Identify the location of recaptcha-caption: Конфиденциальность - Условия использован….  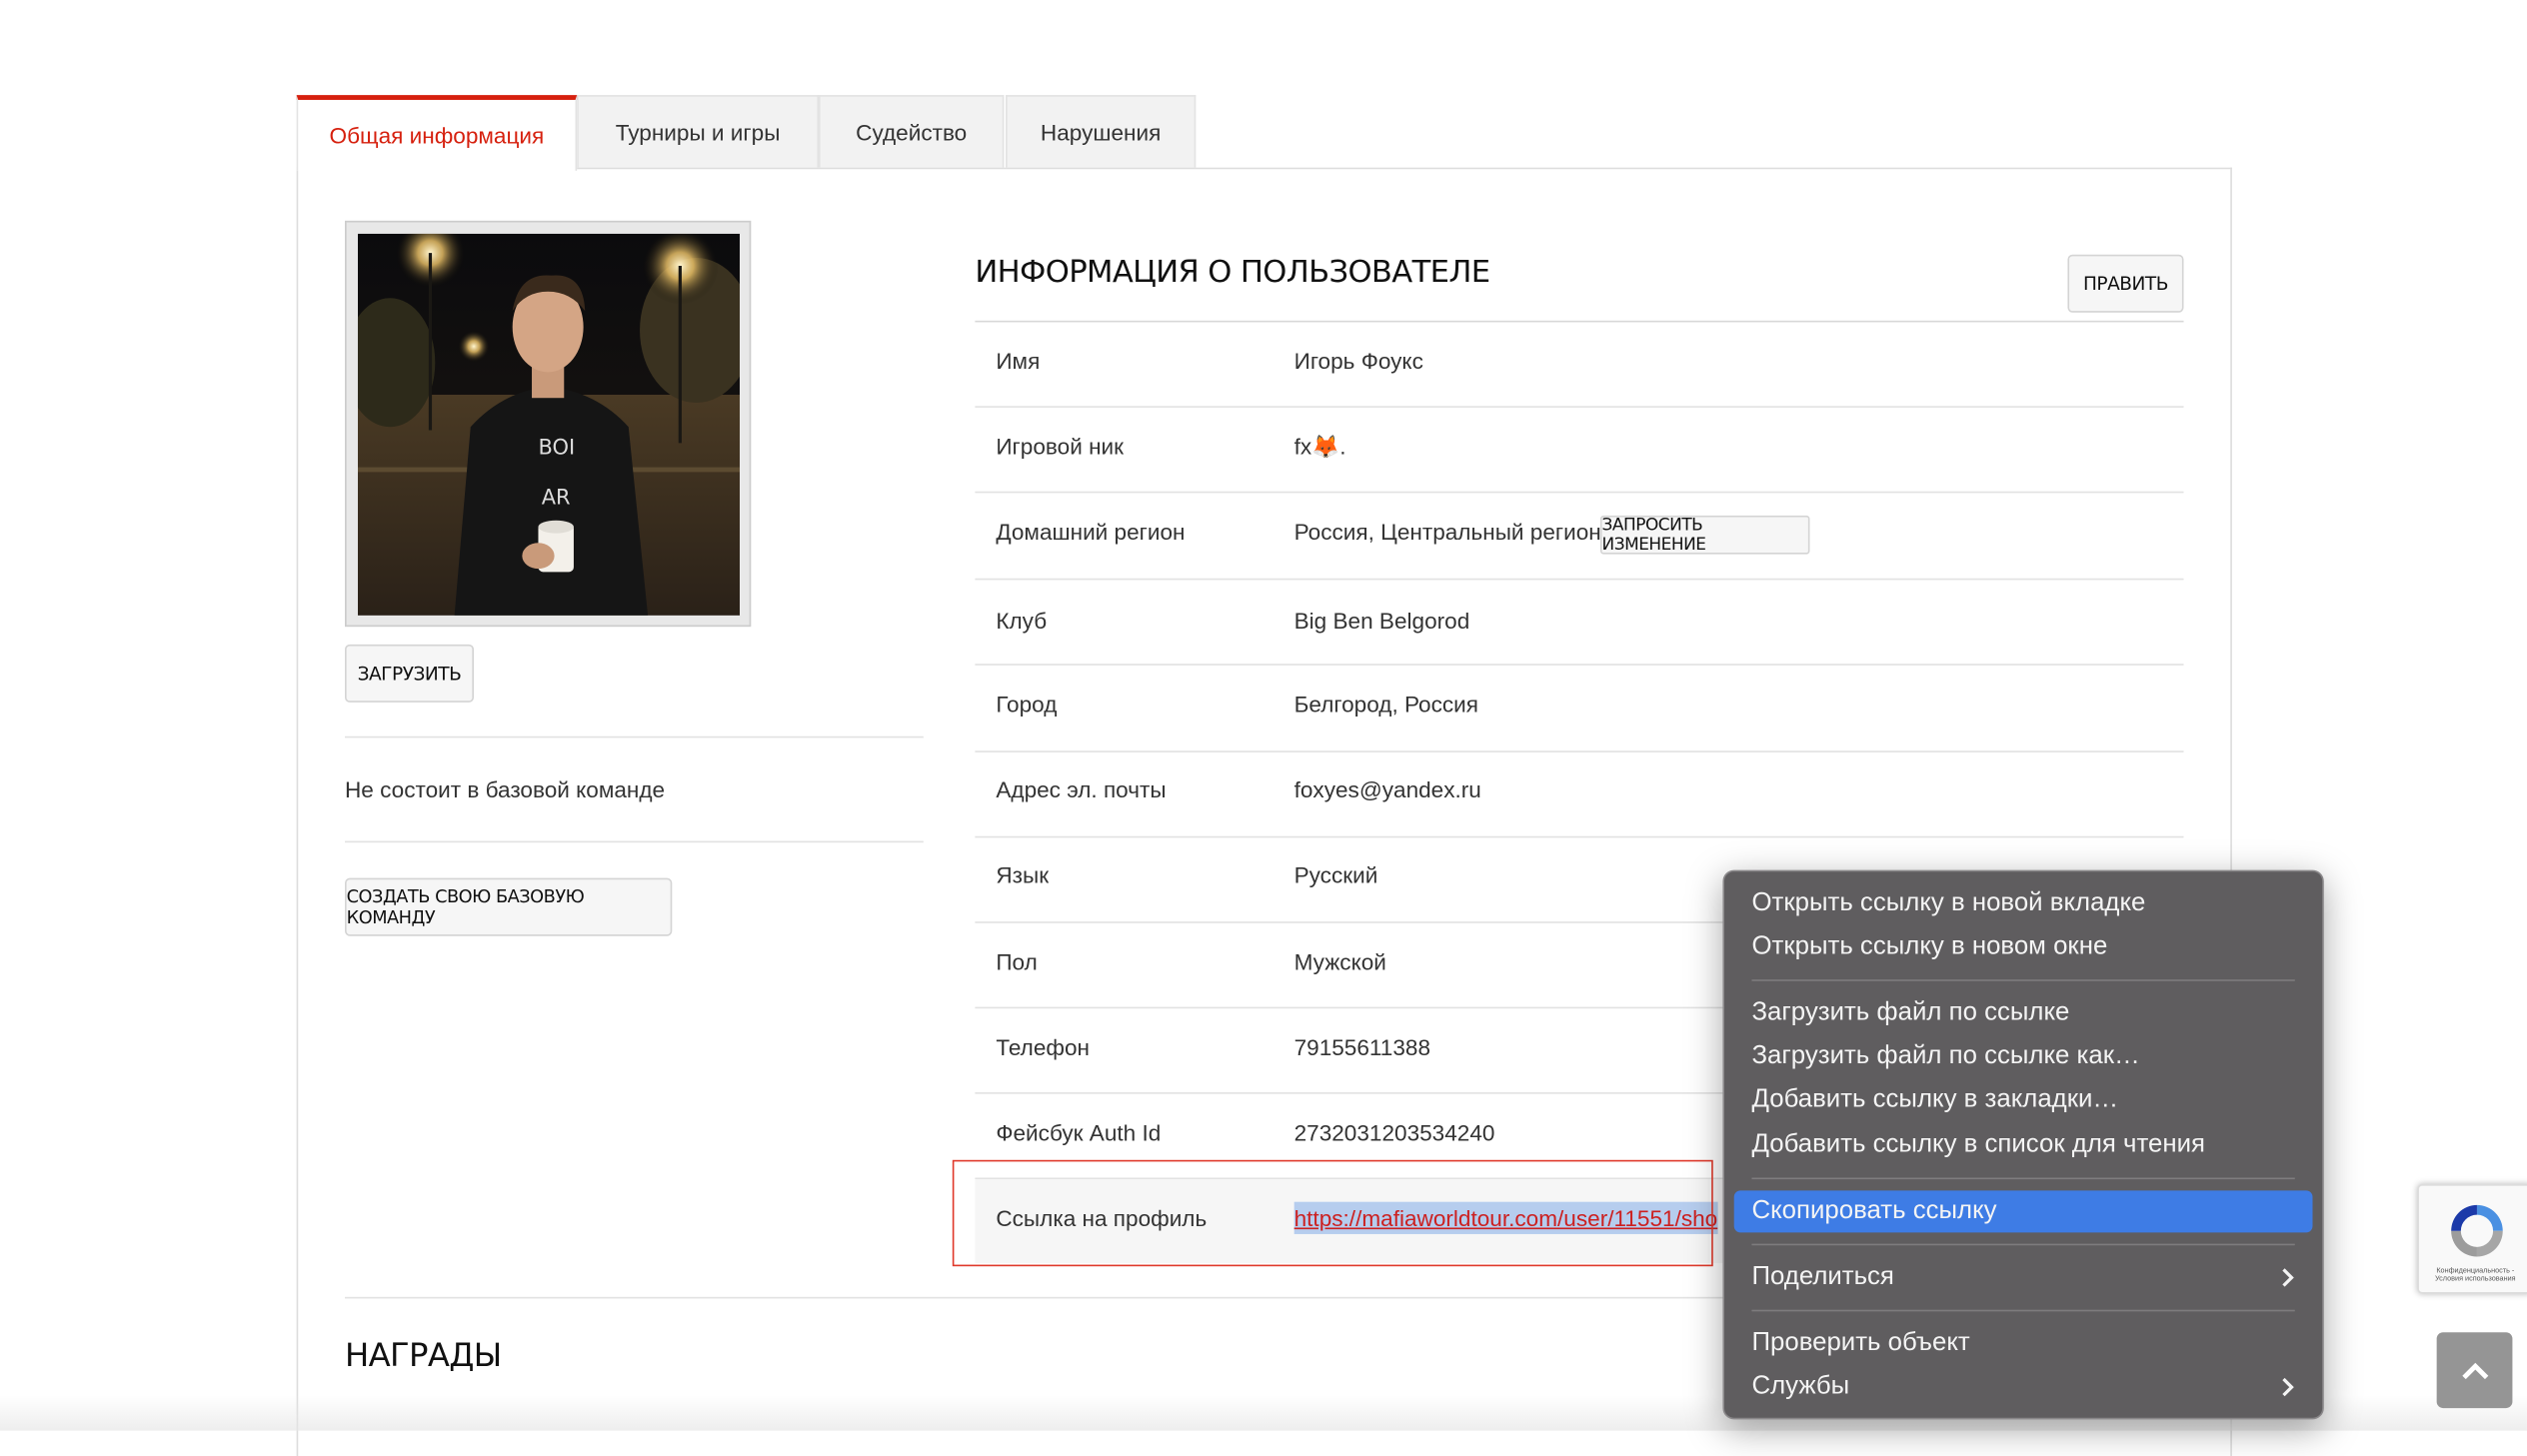
(2475, 1274).